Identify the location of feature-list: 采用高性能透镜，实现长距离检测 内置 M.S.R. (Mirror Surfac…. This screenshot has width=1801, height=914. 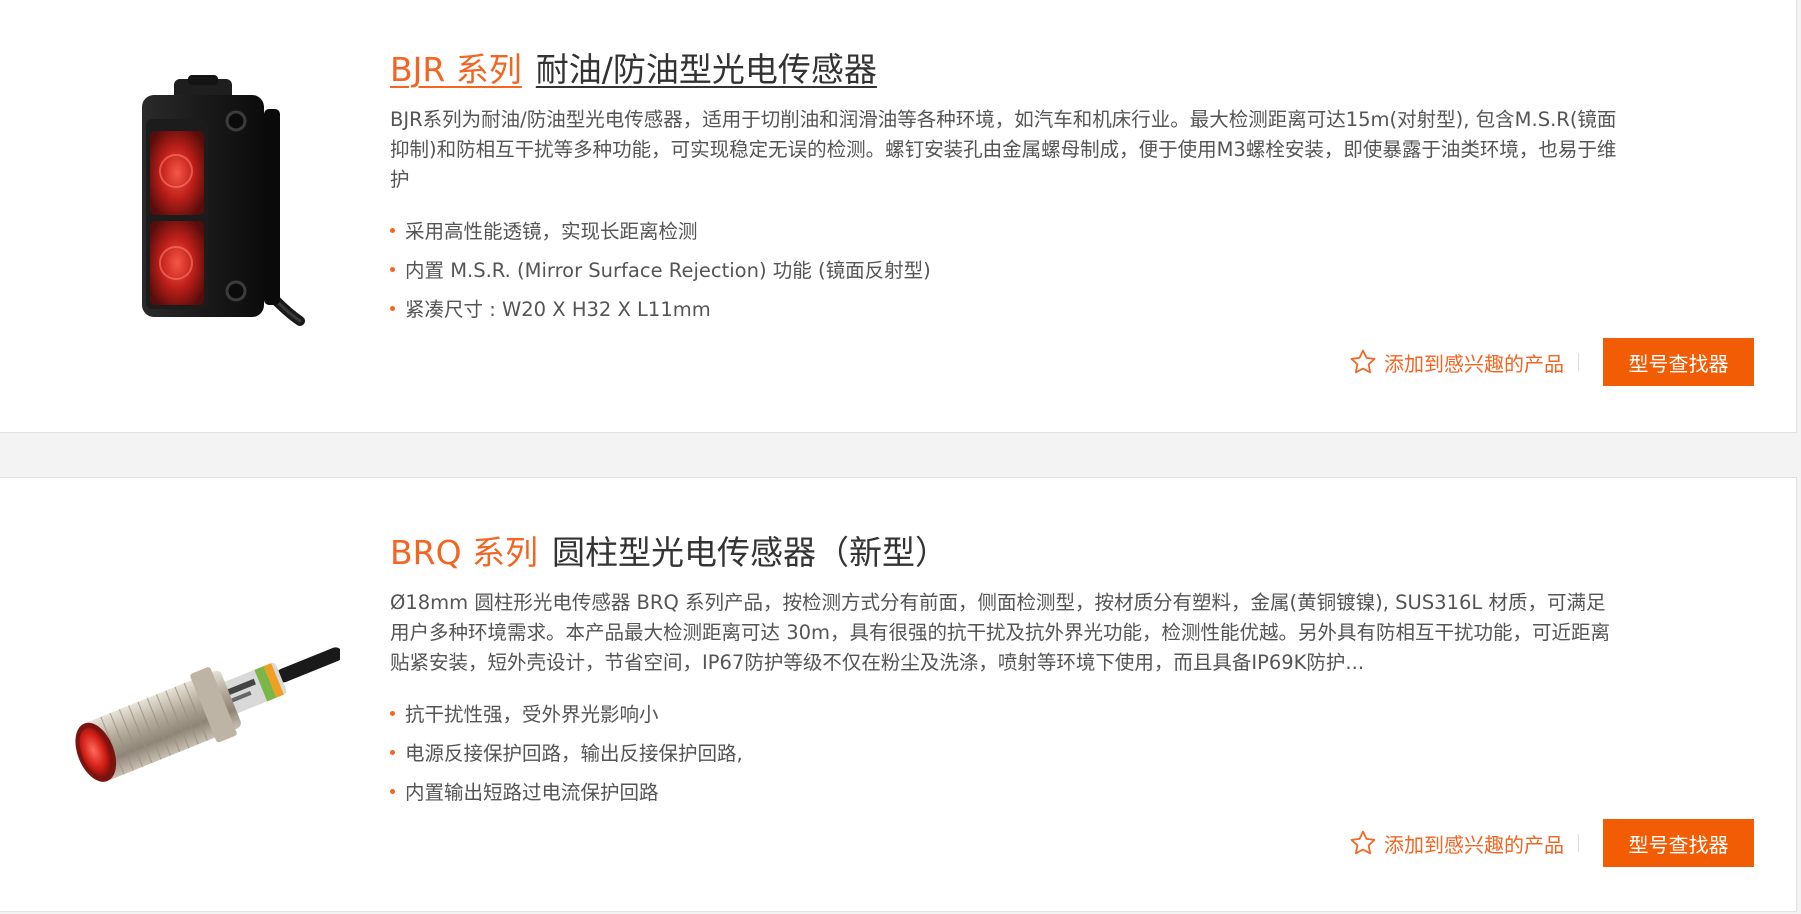
(1005, 270).